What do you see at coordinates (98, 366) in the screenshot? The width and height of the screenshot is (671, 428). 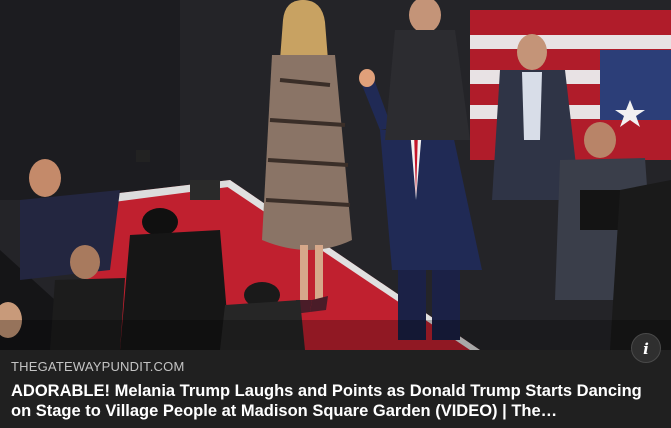 I see `source-domain: THEGATEWAYPUNDIT.COM` at bounding box center [98, 366].